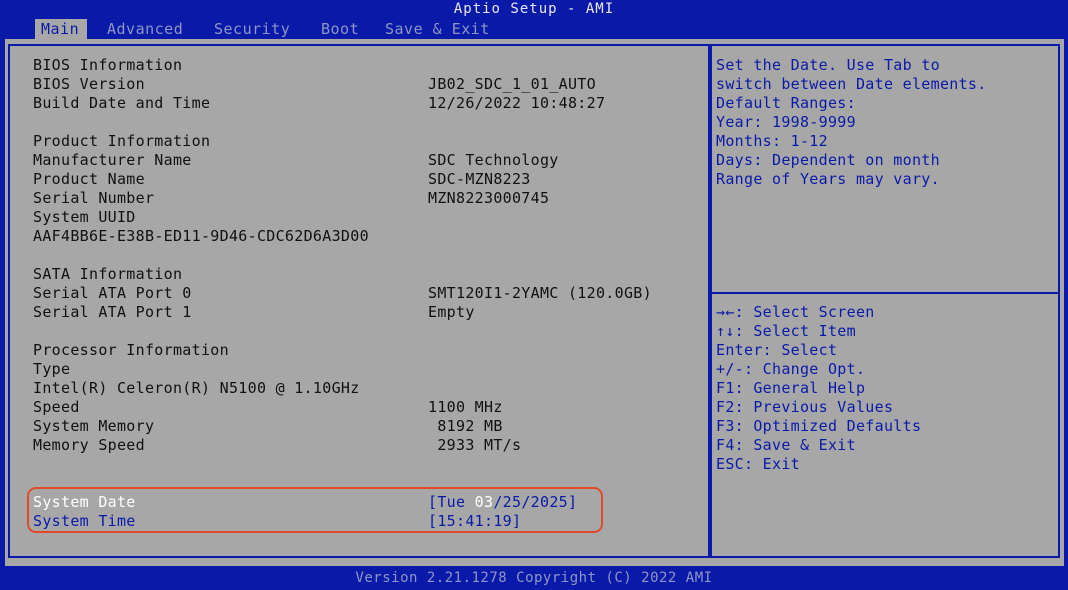 This screenshot has height=590, width=1068. What do you see at coordinates (196, 388) in the screenshot?
I see `processor-type-value: Intel(R) Celeron(R) N5100 @ 1.10GHz` at bounding box center [196, 388].